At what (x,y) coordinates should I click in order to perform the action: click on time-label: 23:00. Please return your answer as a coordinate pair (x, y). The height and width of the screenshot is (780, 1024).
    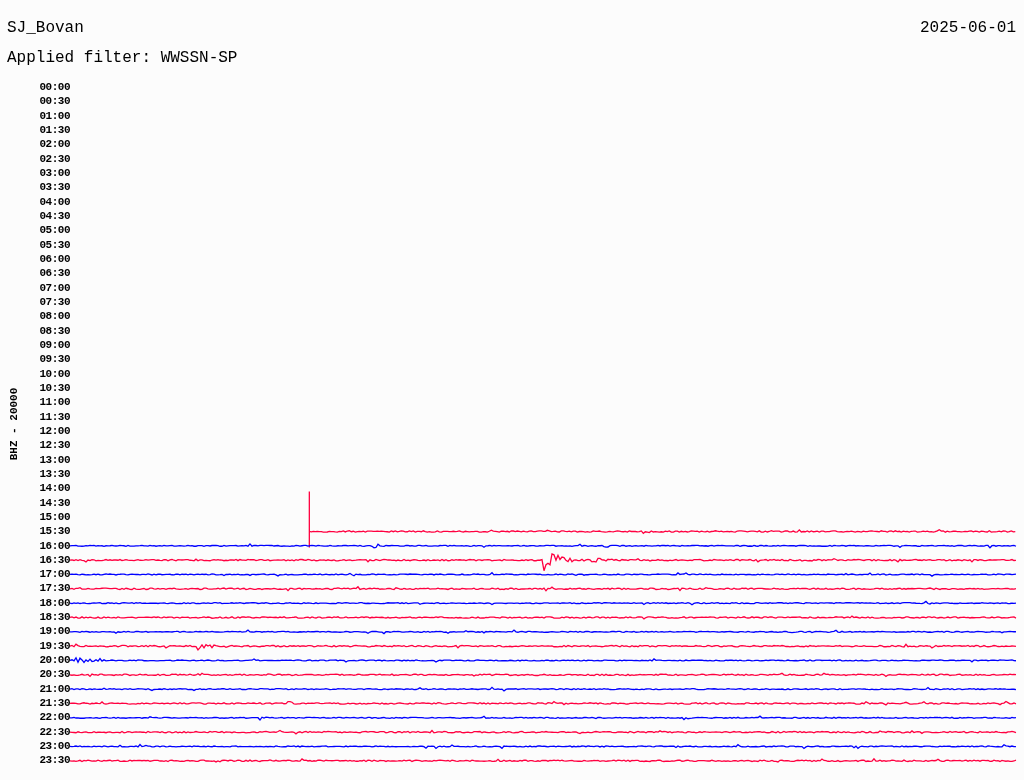
    Looking at the image, I should click on (55, 746).